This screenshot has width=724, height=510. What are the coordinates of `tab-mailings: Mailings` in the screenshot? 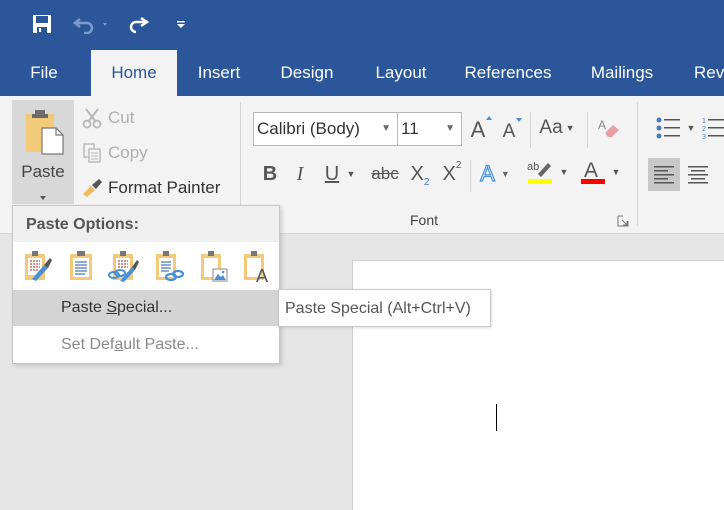 It's located at (622, 73).